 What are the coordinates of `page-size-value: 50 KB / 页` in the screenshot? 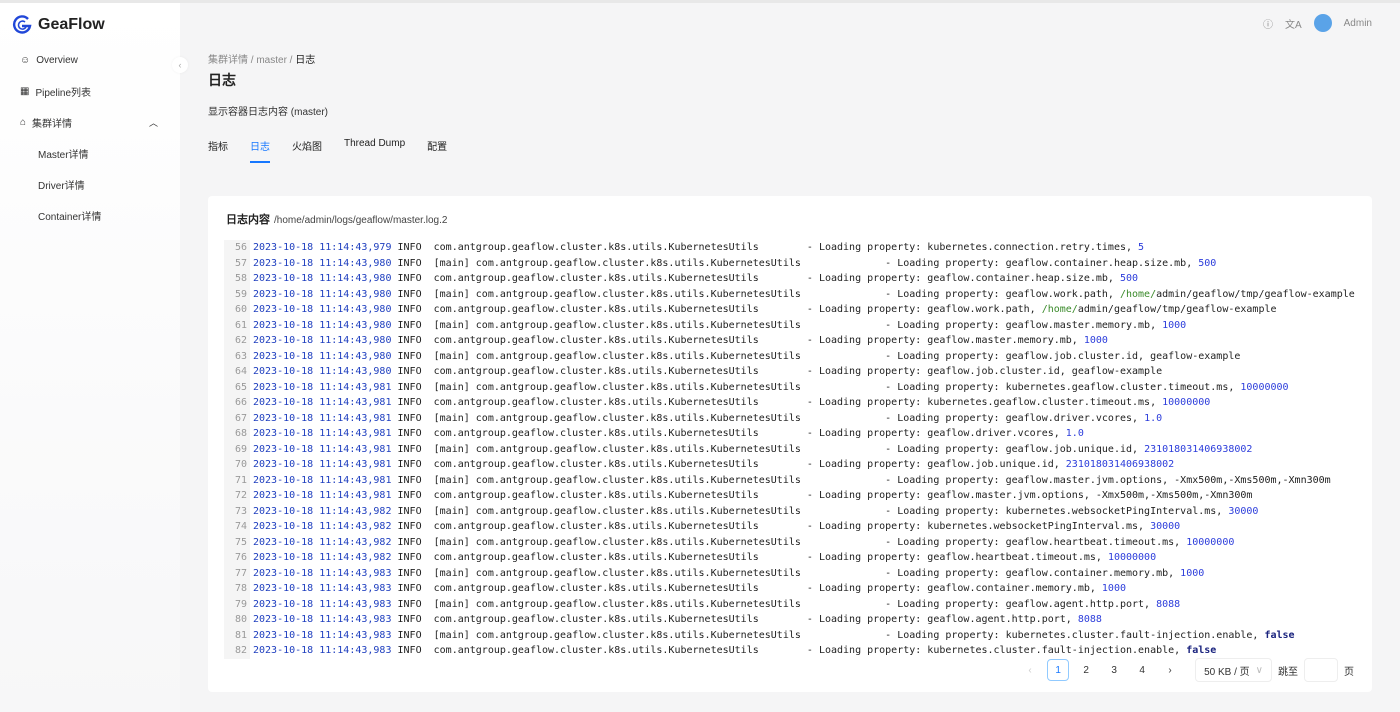 It's located at (1227, 672).